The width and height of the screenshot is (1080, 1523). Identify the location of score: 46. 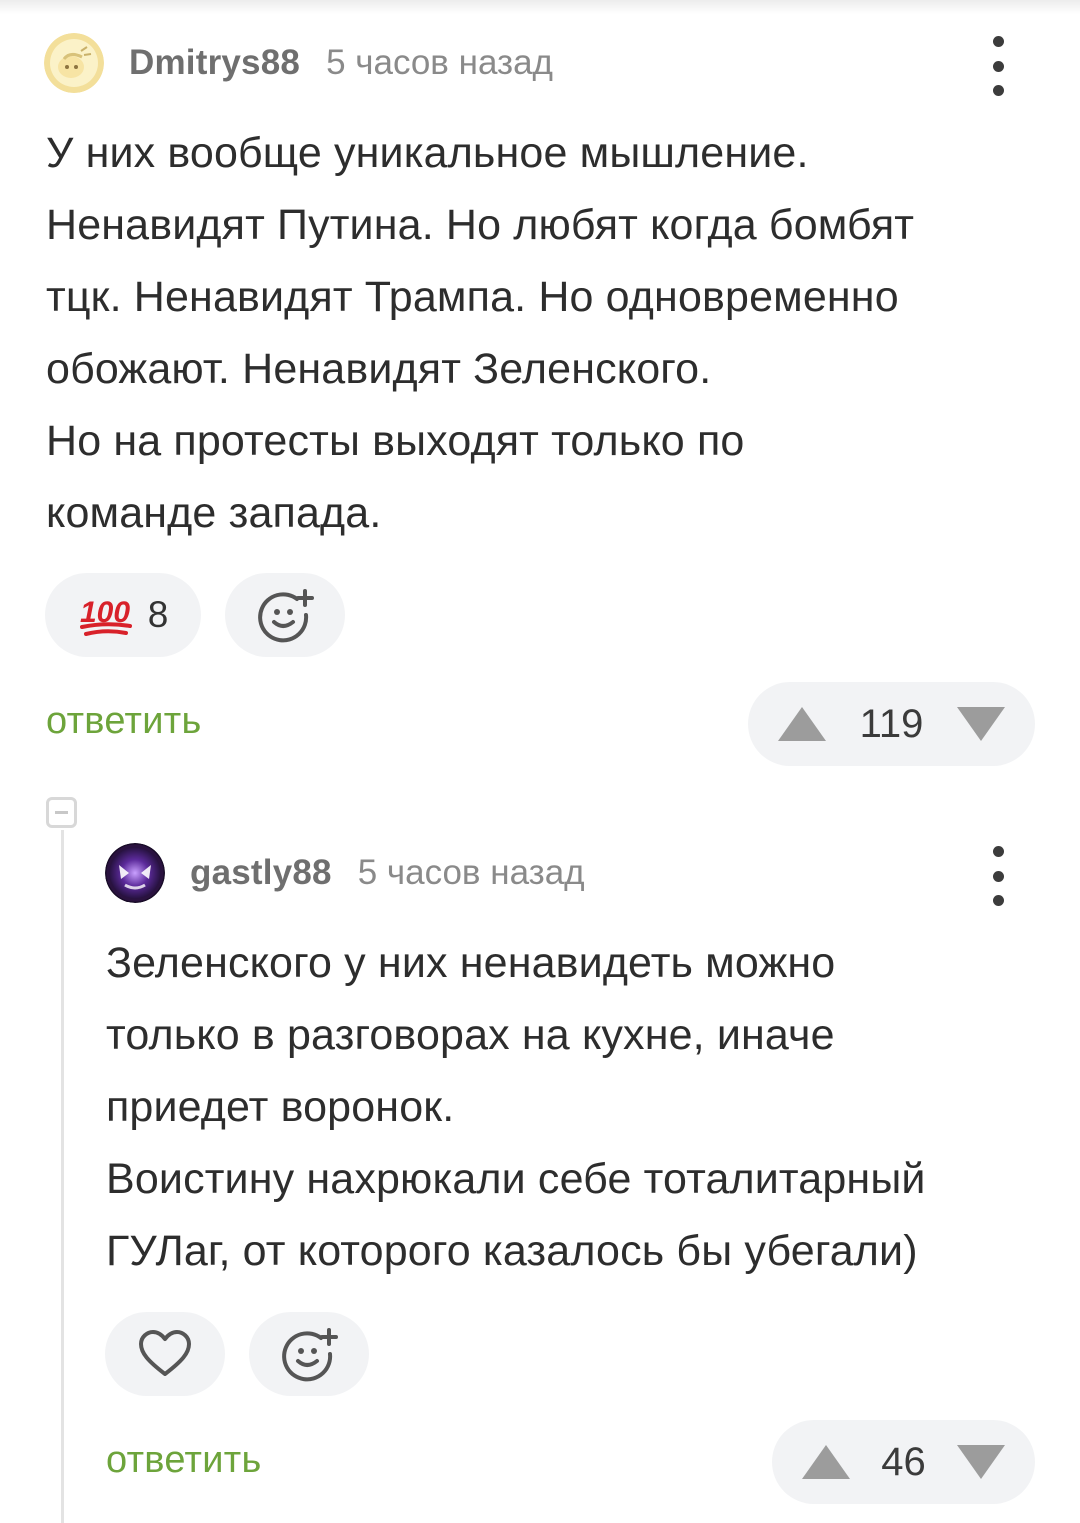
(903, 1461).